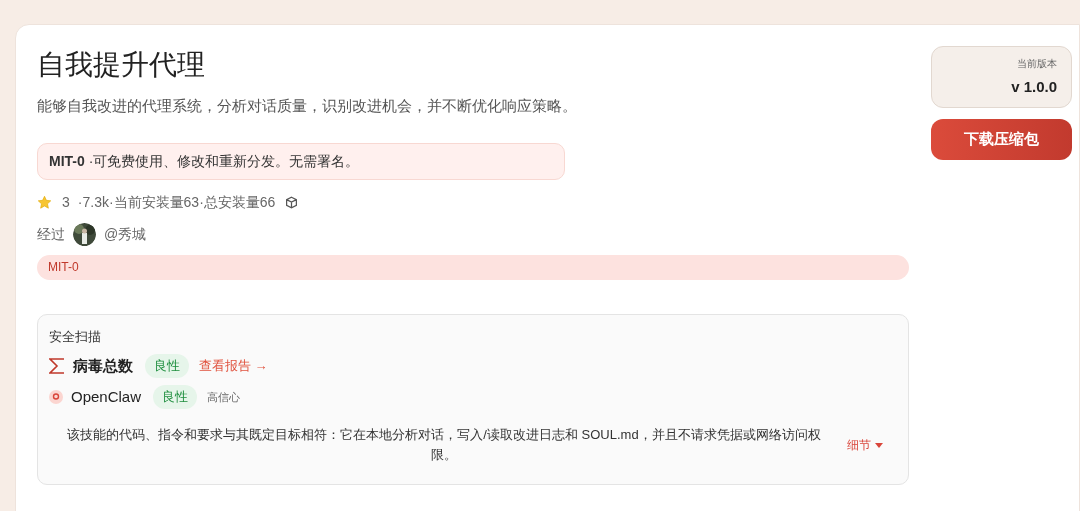  Describe the element at coordinates (103, 365) in the screenshot. I see `scanner-name: 病毒总数` at that location.